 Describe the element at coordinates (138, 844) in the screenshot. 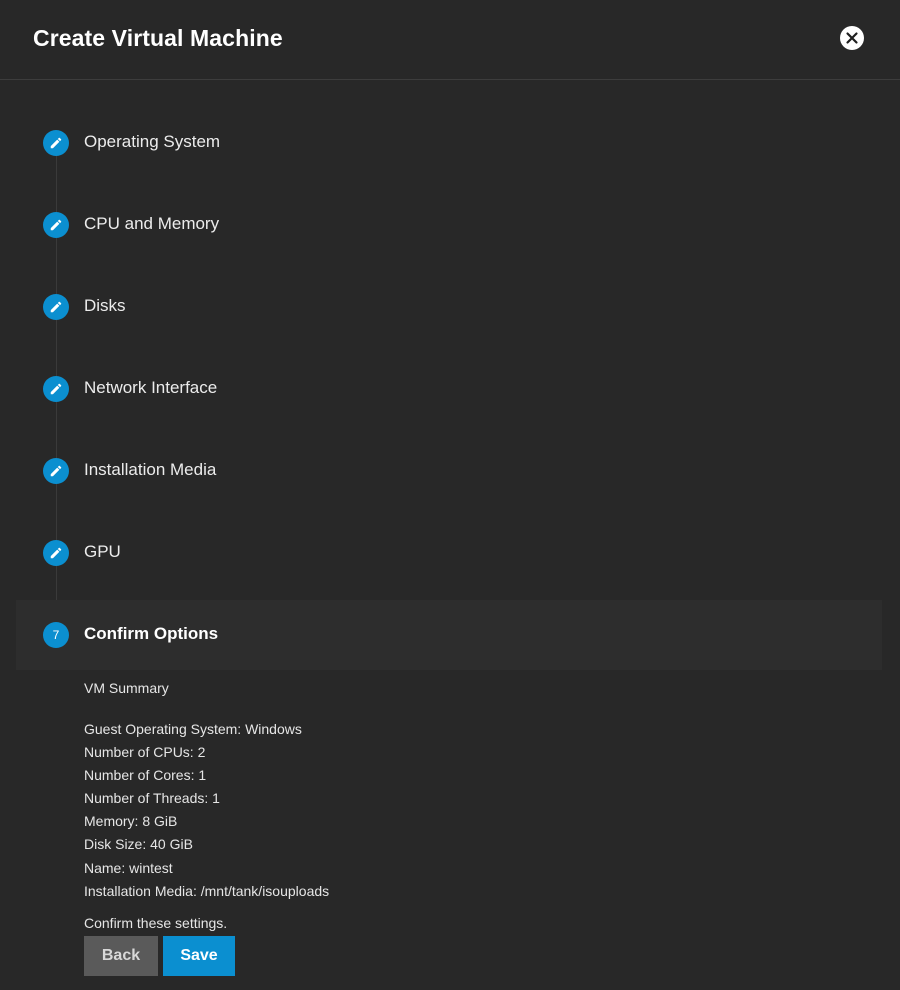

I see `summary-disk-size: Disk Size: 40 GiB` at that location.